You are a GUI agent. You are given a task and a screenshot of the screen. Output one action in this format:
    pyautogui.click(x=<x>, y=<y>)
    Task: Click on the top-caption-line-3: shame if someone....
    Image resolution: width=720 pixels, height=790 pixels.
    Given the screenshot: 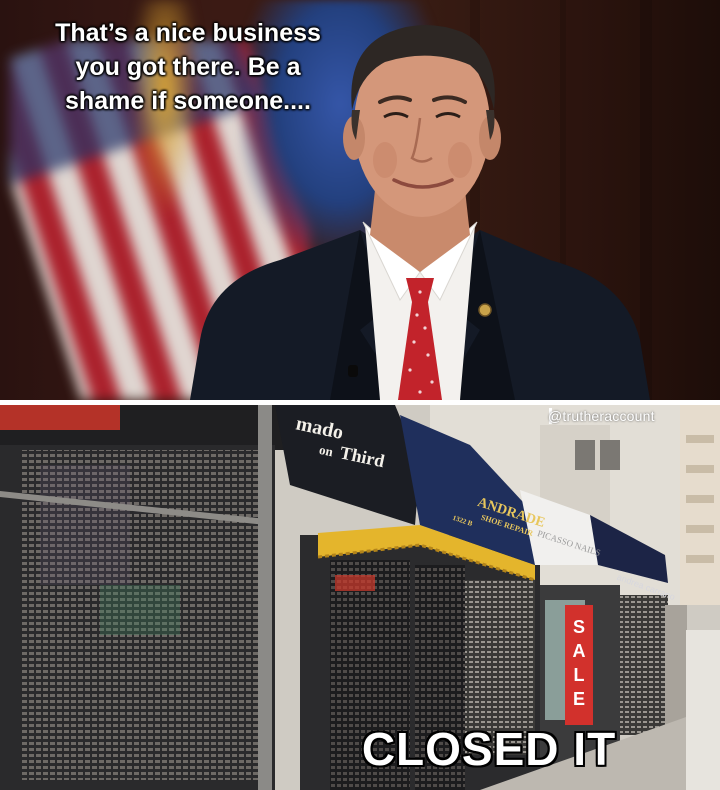 What is the action you would take?
    pyautogui.click(x=188, y=101)
    